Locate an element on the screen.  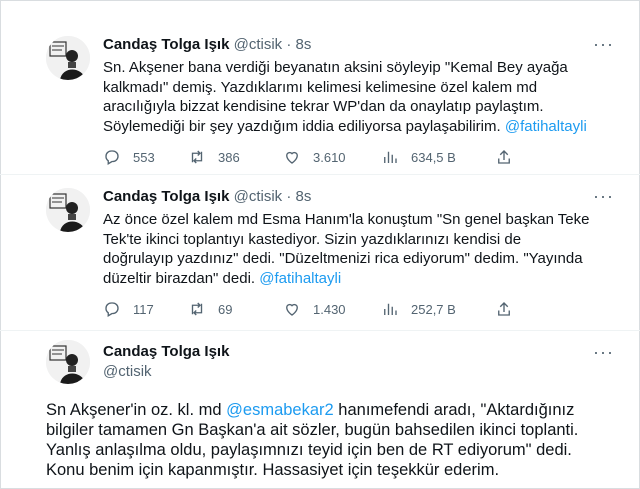
retweet-count: 386 is located at coordinates (229, 157).